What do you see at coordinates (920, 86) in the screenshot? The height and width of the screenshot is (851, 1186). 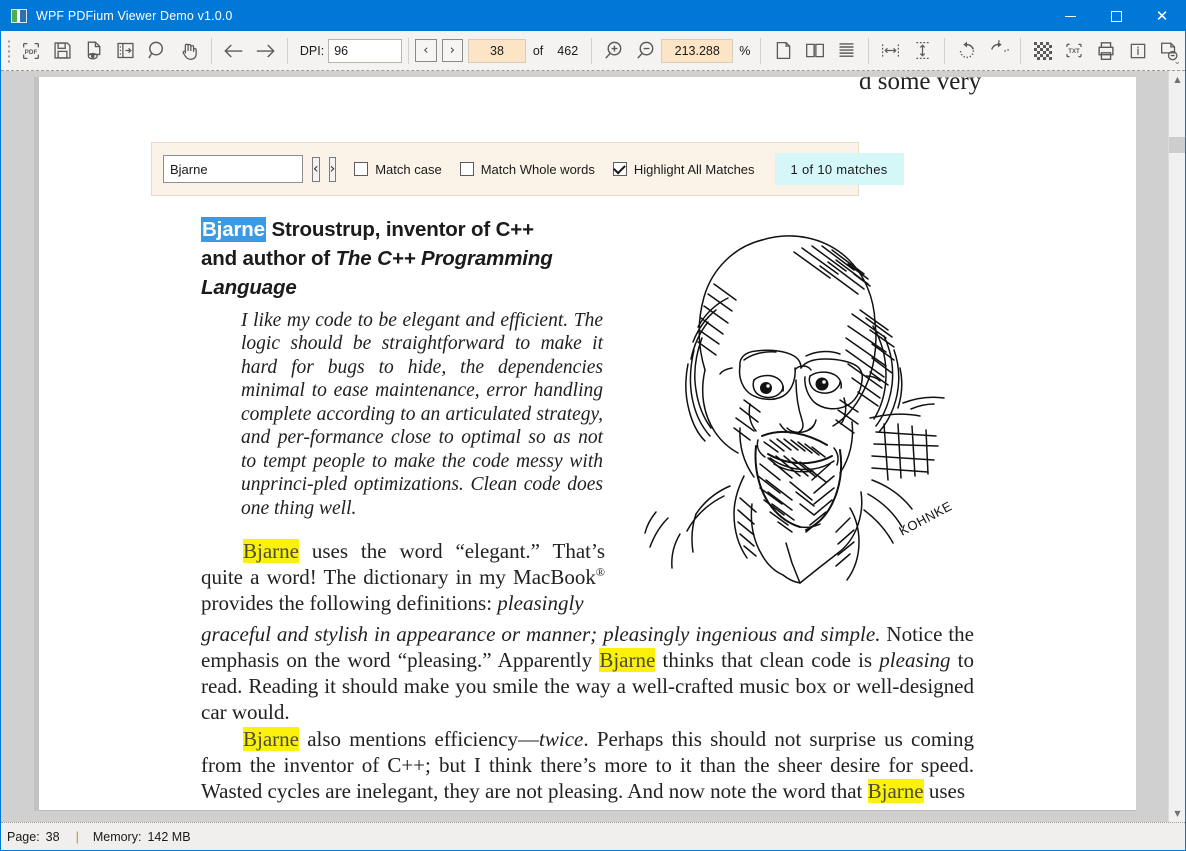 I see `clipped-top-text: d some very` at bounding box center [920, 86].